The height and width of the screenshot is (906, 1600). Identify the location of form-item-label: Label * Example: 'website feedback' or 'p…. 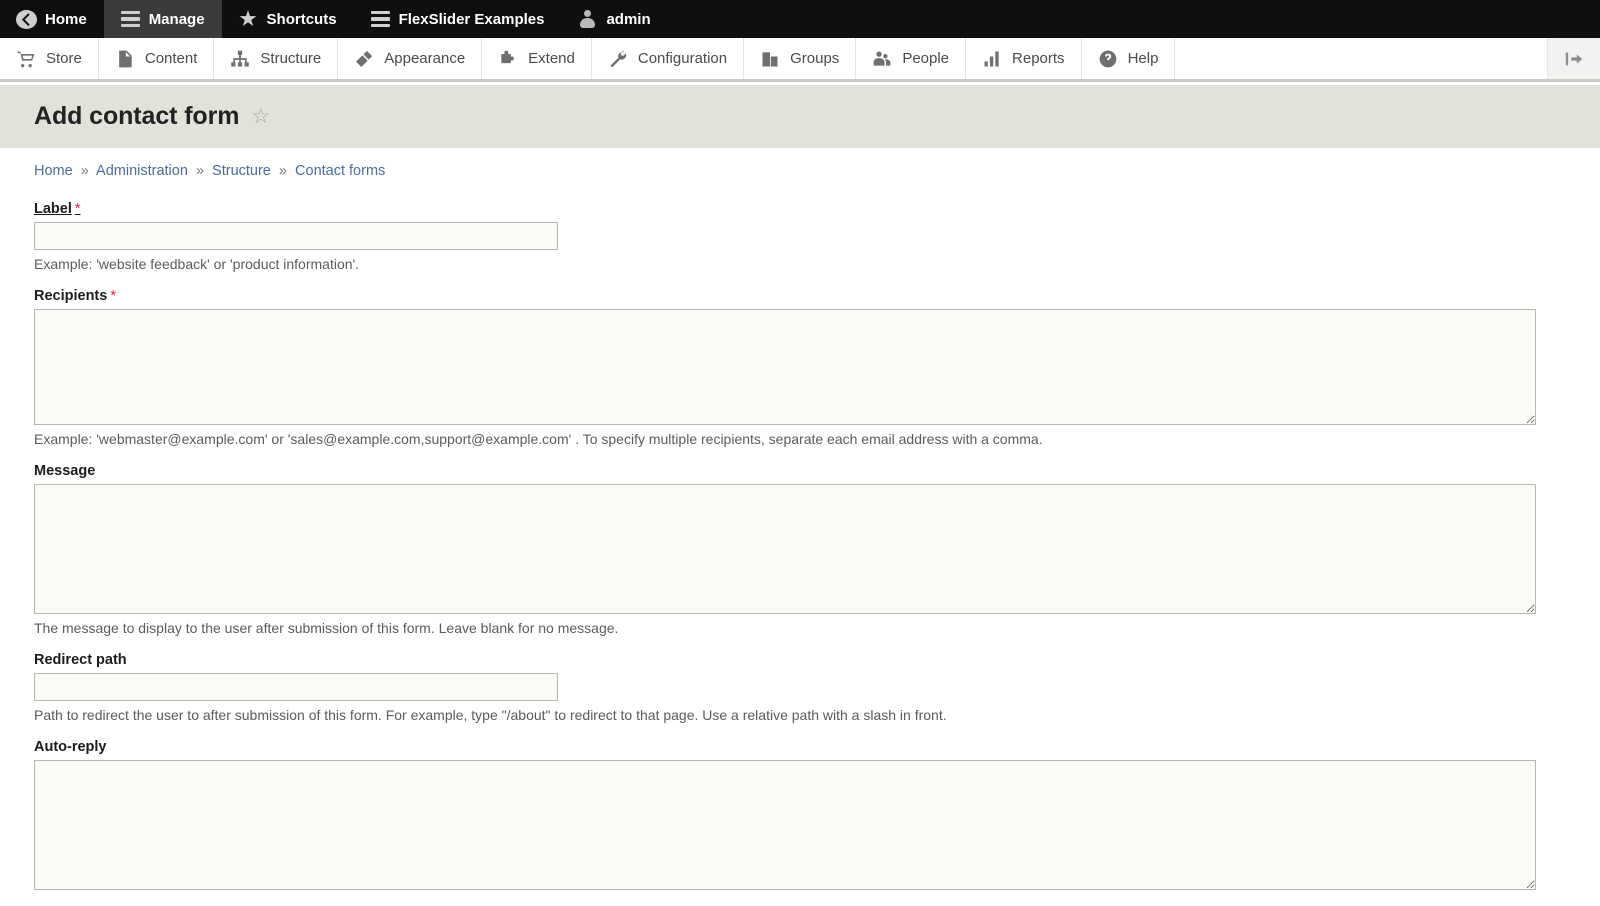
(800, 236).